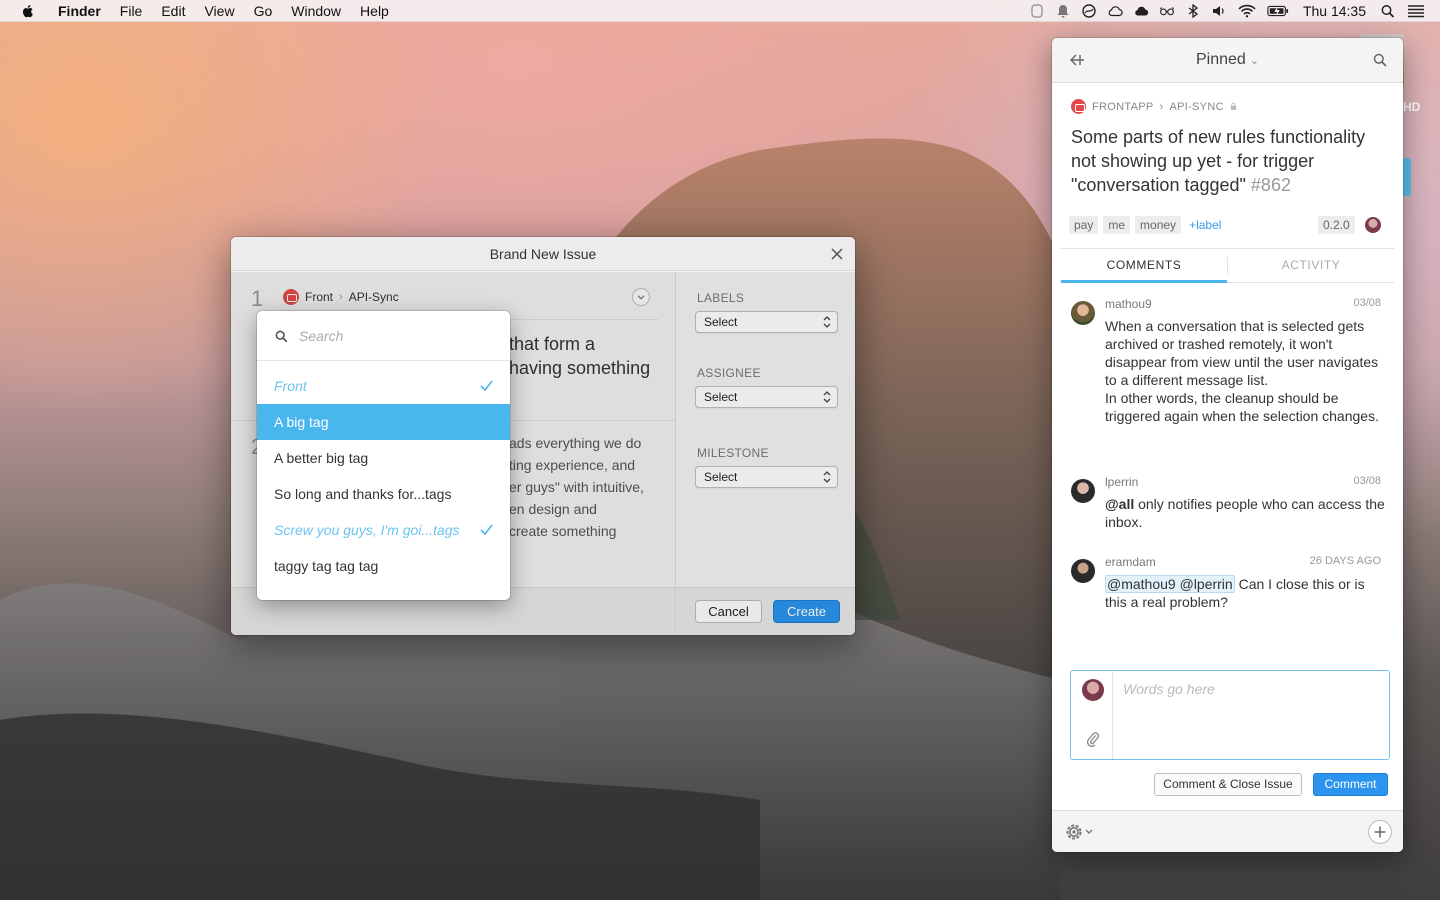 This screenshot has height=900, width=1440. I want to click on labels-heading: LABELS, so click(721, 298).